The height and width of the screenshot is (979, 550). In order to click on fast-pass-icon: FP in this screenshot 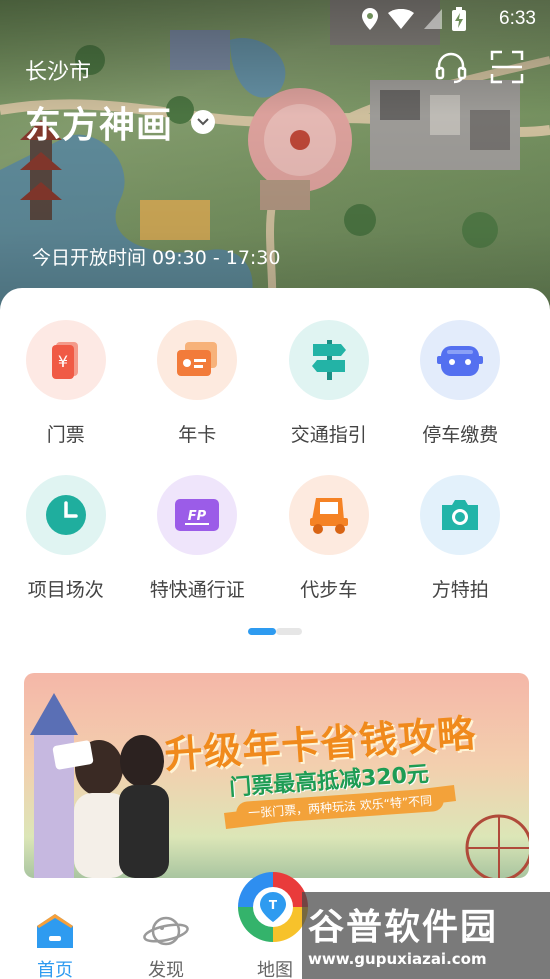, I will do `click(197, 515)`.